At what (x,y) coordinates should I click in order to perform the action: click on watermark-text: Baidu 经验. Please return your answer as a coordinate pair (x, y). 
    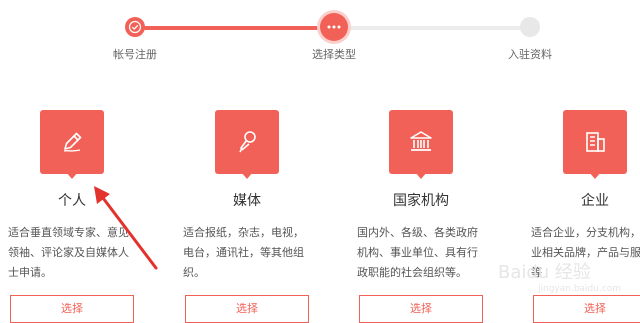
    Looking at the image, I should click on (544, 272).